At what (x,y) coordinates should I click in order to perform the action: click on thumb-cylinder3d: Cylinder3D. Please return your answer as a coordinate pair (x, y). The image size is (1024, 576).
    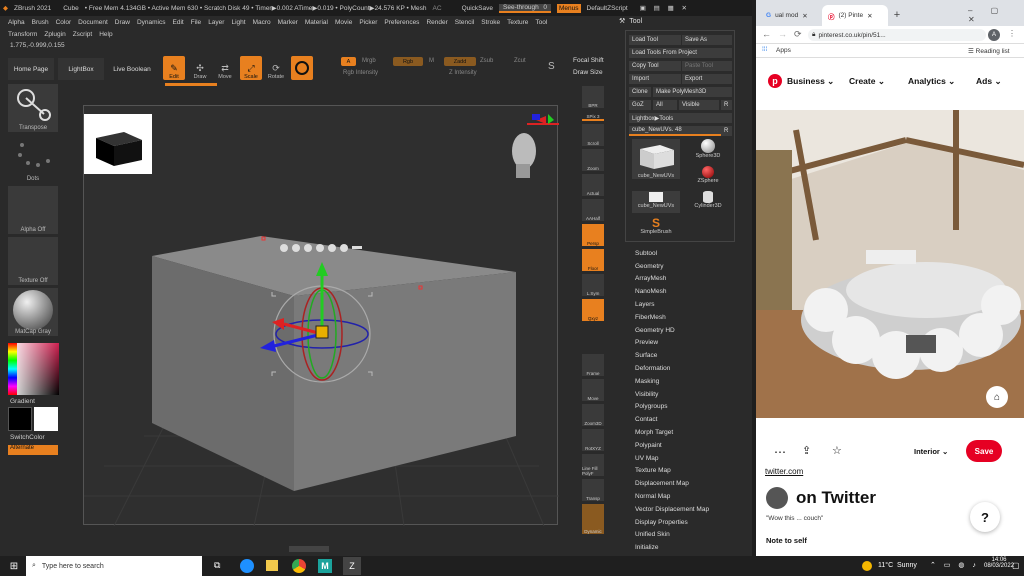
    Looking at the image, I should click on (708, 202).